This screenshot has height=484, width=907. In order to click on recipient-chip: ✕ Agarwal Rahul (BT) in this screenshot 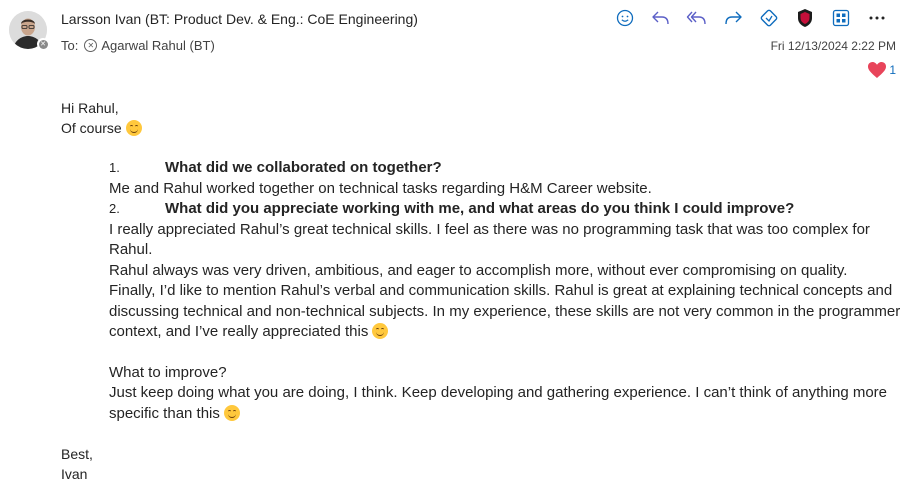, I will do `click(149, 45)`.